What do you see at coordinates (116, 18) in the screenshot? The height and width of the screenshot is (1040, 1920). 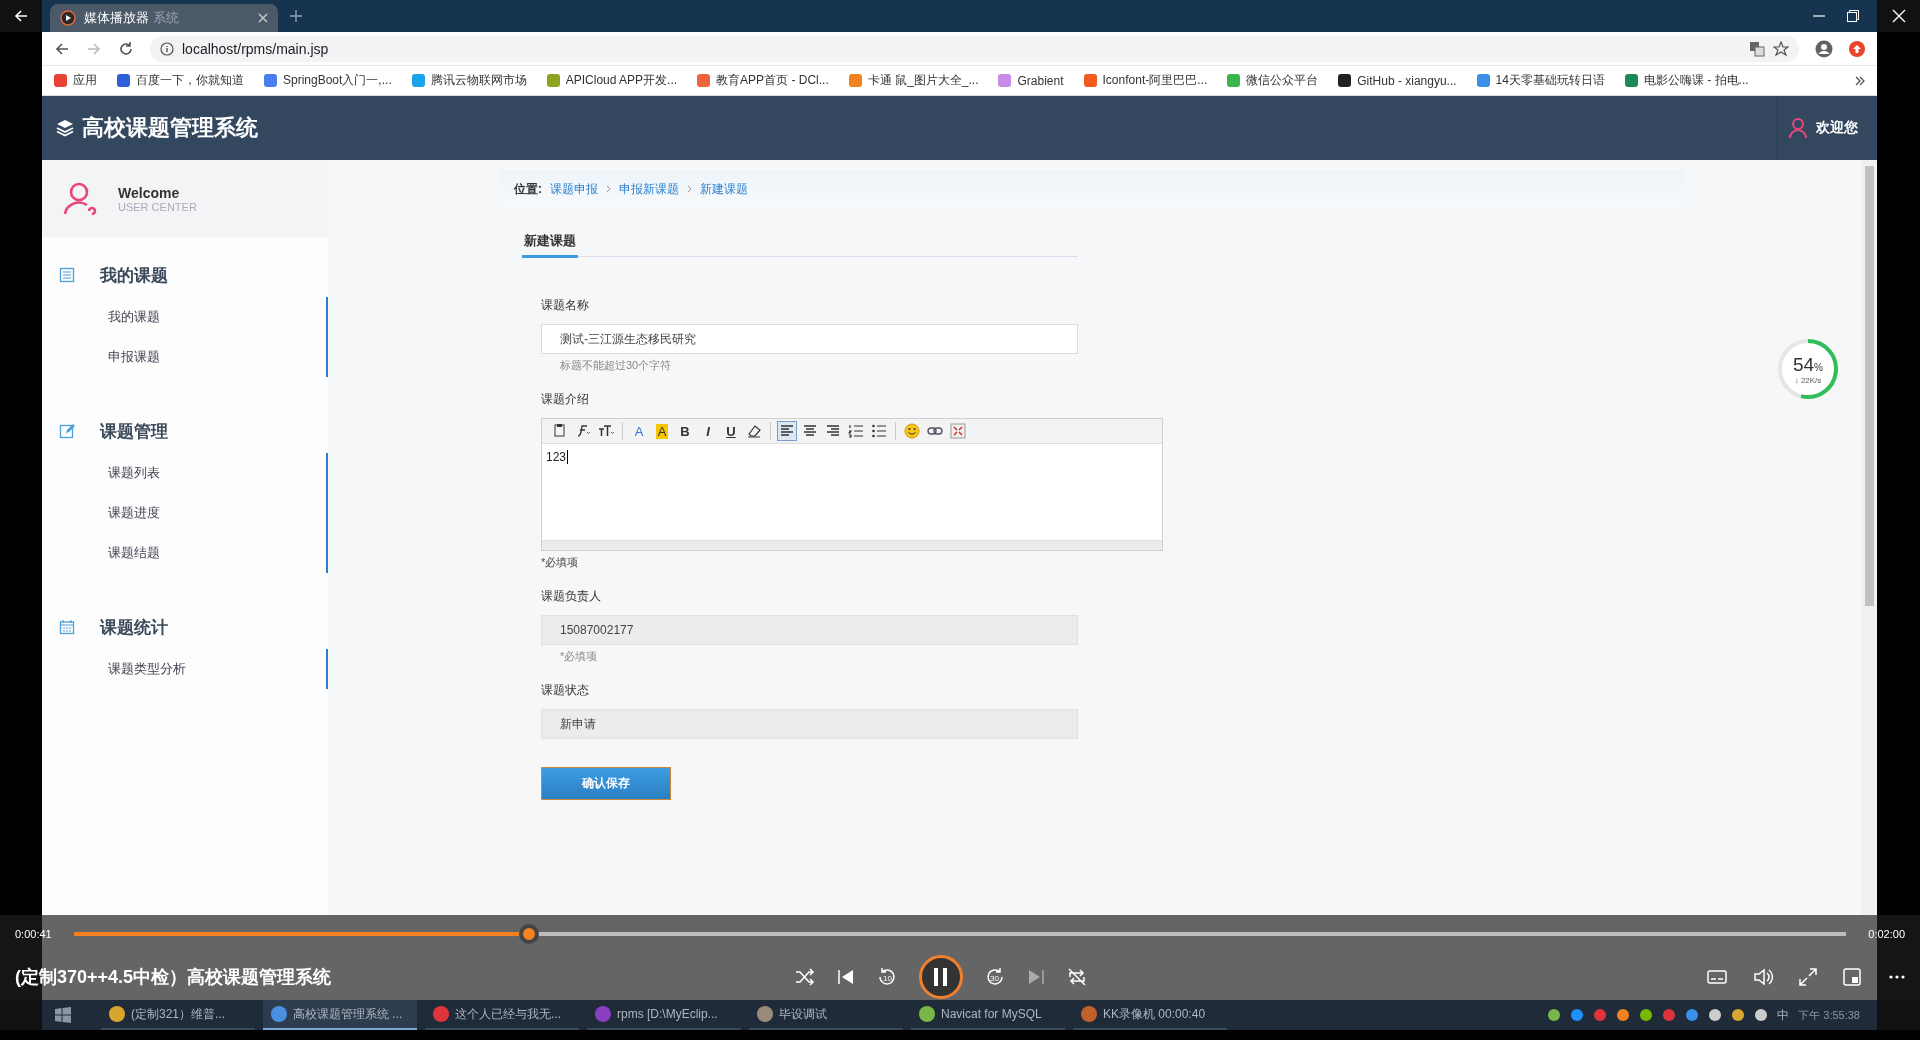 I see `window-title: 媒体播放器` at bounding box center [116, 18].